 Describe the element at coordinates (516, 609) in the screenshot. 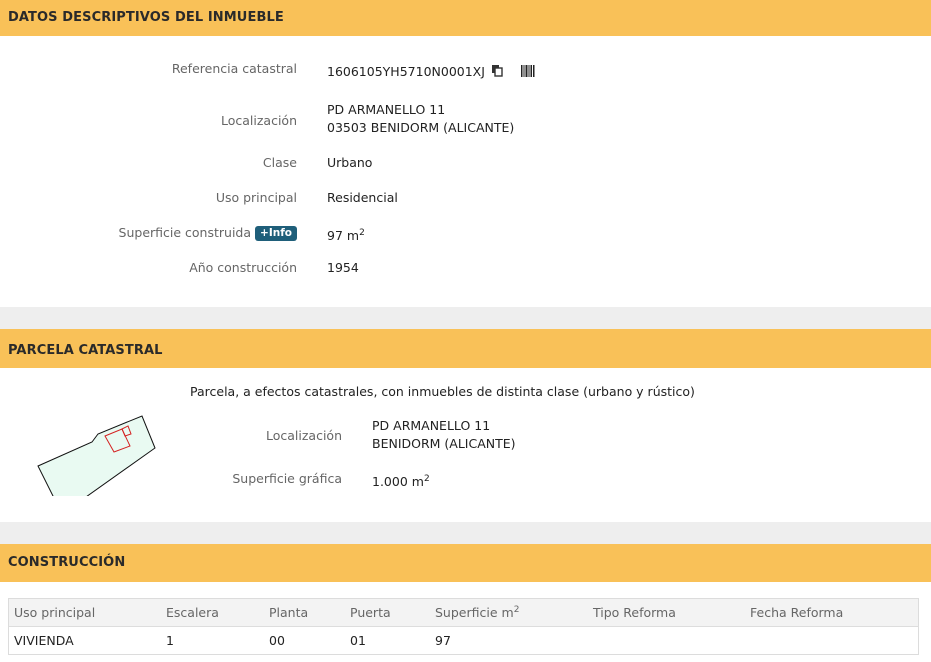

I see `col-header-superficie-sup: 2` at that location.